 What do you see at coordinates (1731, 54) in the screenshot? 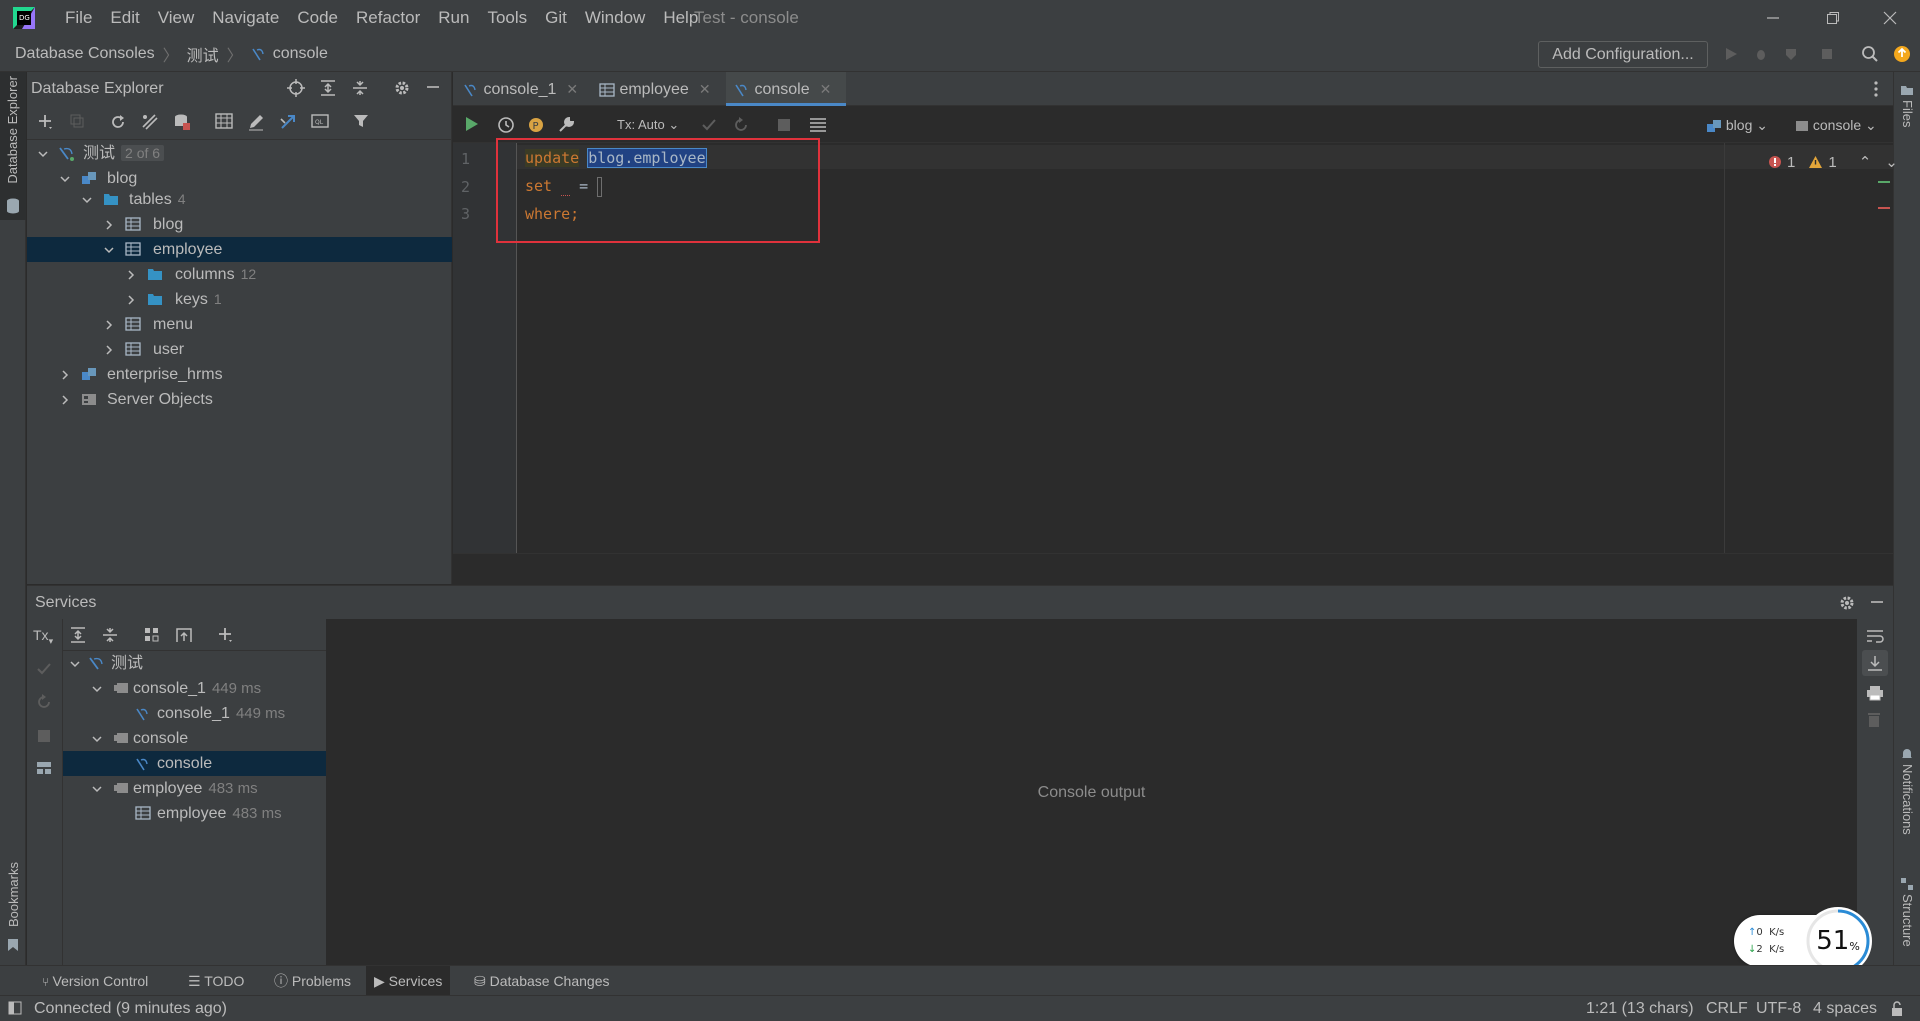
I see `run-icon` at bounding box center [1731, 54].